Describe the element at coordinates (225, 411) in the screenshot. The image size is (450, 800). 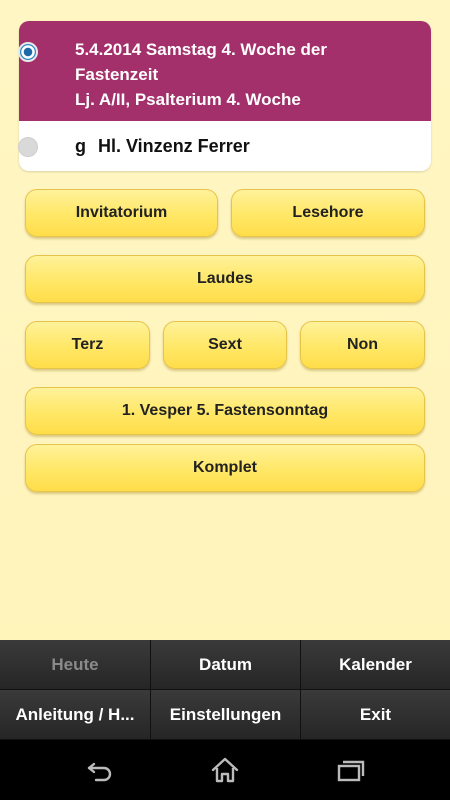
I see `vesper-button: 1. Vesper 5. Fastensonntag` at that location.